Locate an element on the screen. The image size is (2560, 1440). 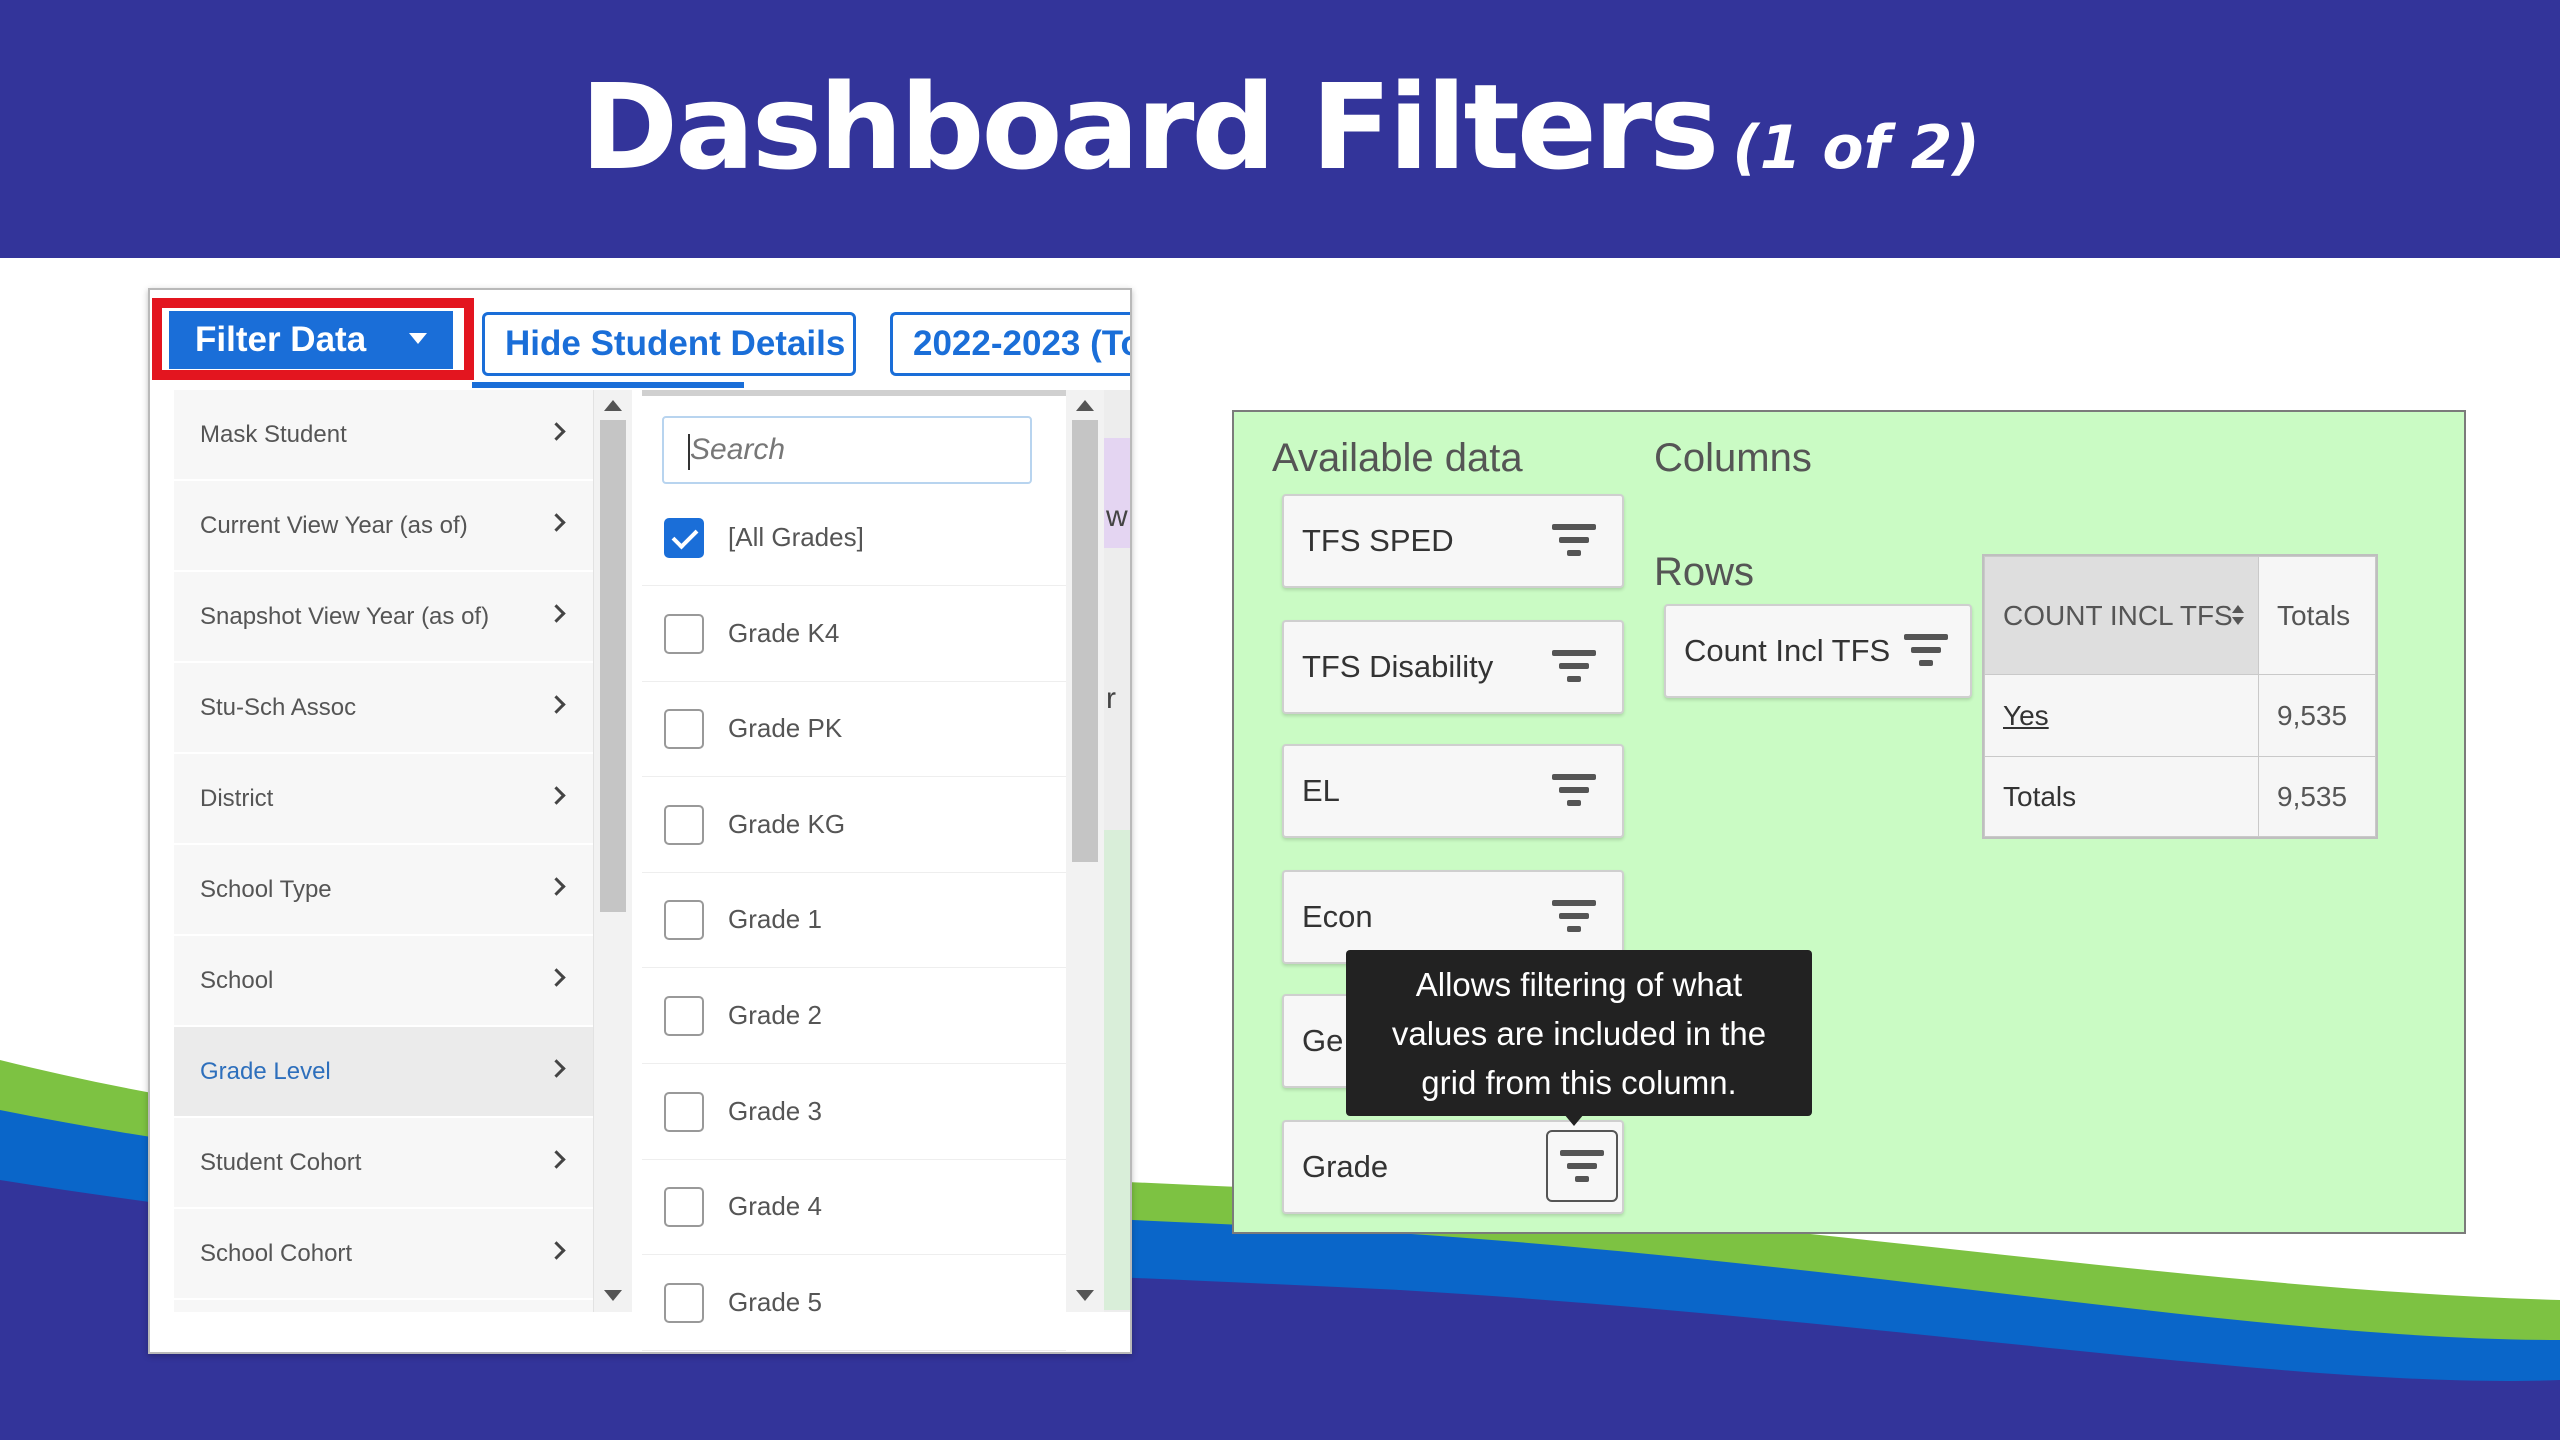
field-chip-label: Ge is located at coordinates (1323, 1040).